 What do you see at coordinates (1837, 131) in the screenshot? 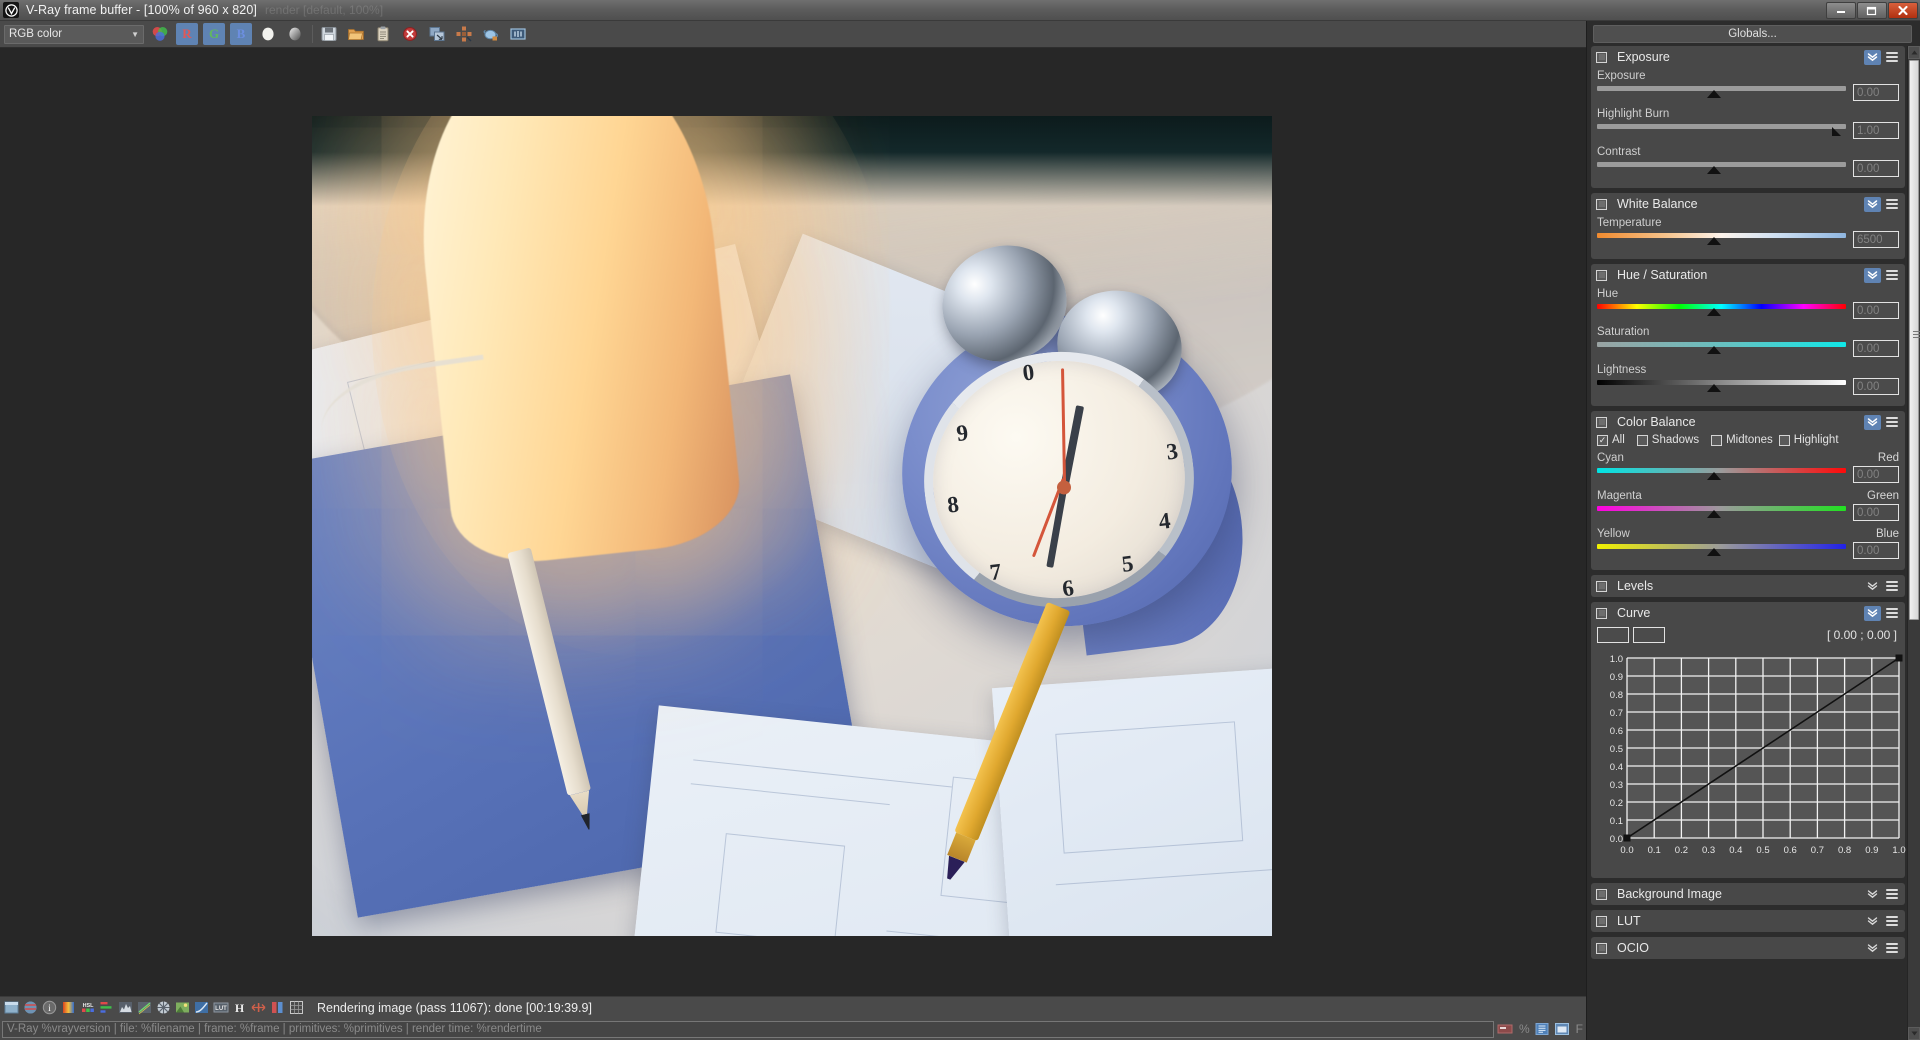
I see `highlight-burn-slider-knob` at bounding box center [1837, 131].